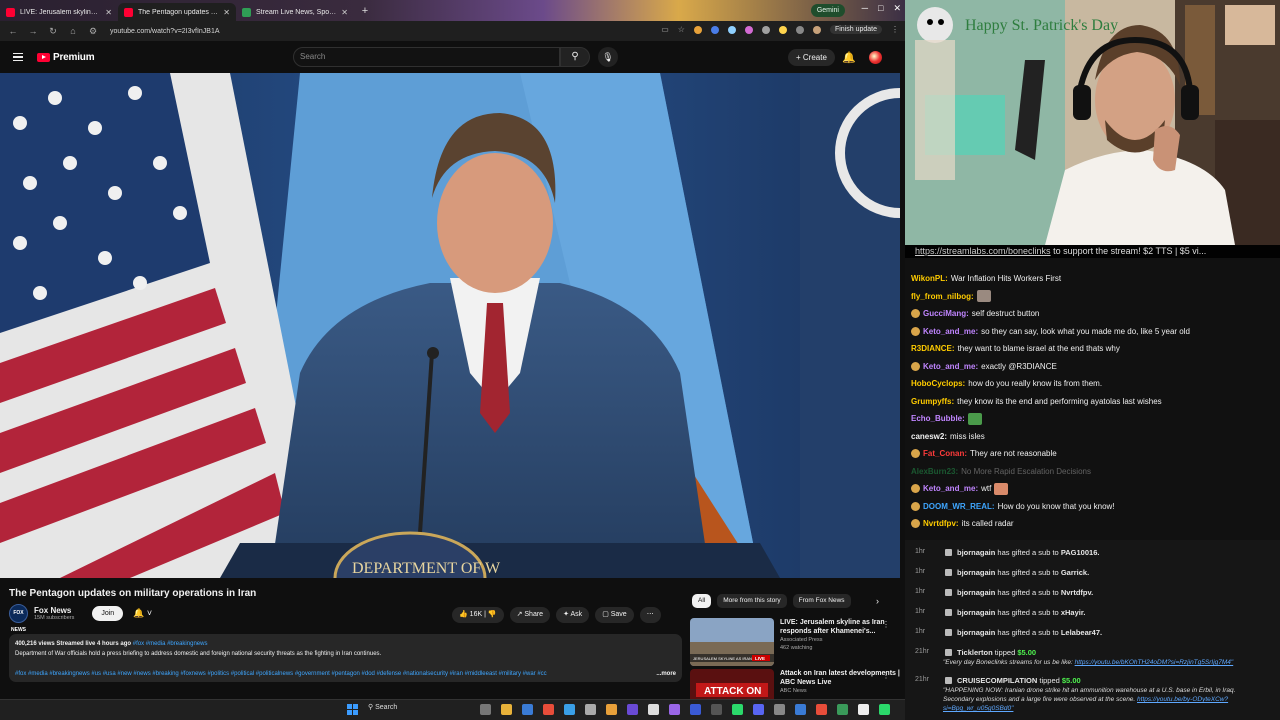  What do you see at coordinates (382, 707) in the screenshot?
I see `taskbar-search: ⚲ Search` at bounding box center [382, 707].